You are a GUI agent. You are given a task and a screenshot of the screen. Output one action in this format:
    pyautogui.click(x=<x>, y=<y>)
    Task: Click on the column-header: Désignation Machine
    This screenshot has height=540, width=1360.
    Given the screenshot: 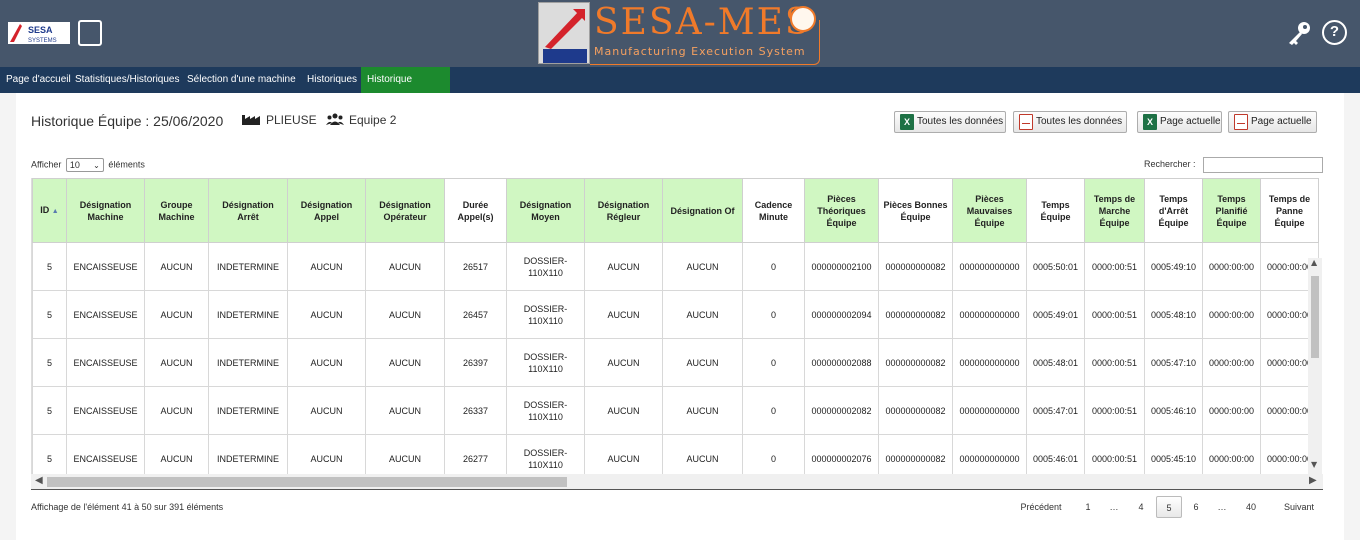 What is the action you would take?
    pyautogui.click(x=105, y=210)
    